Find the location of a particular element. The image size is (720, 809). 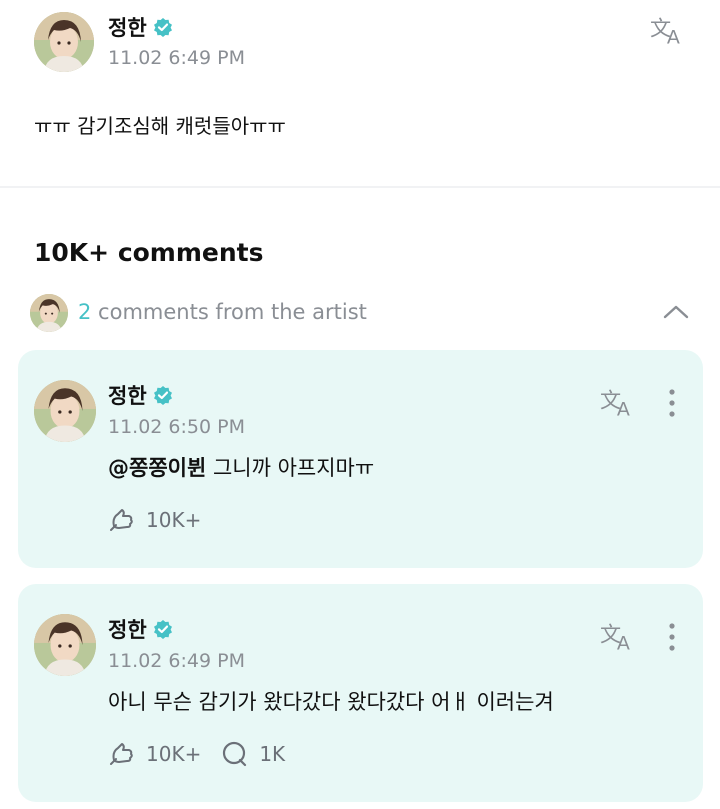

comment-stats: 10K+ is located at coordinates (154, 520).